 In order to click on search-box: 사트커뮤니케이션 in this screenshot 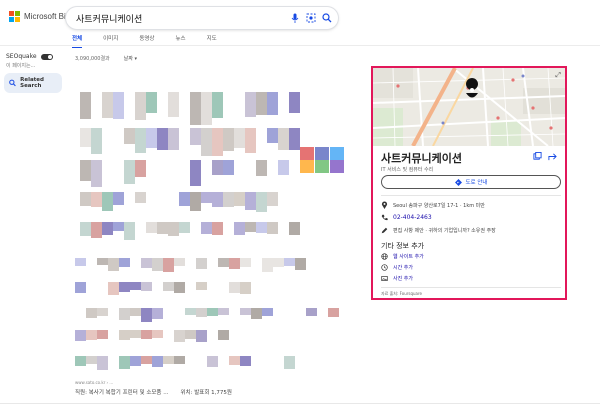, I will do `click(202, 18)`.